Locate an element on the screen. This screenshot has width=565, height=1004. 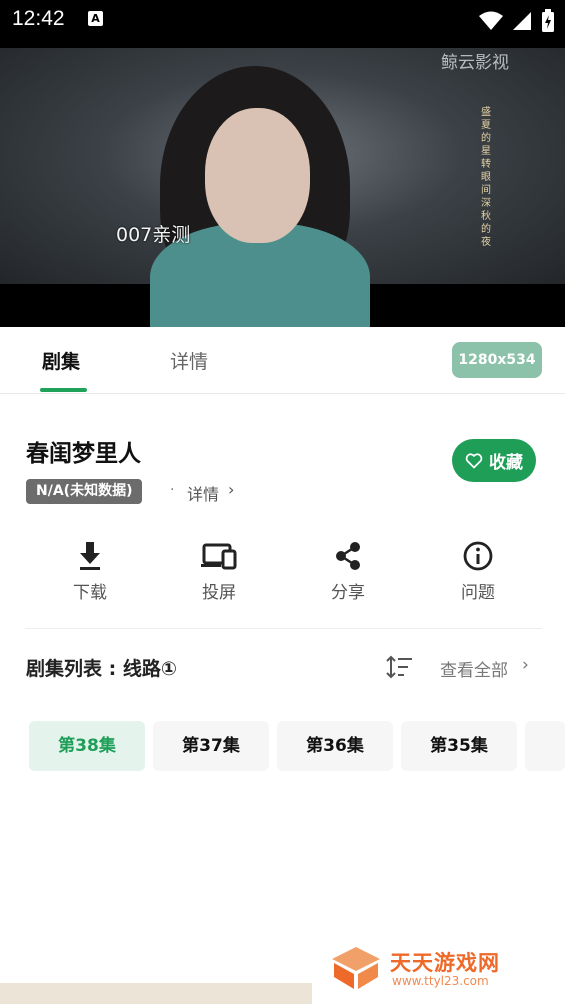
tab-active-indicator is located at coordinates (63, 390).